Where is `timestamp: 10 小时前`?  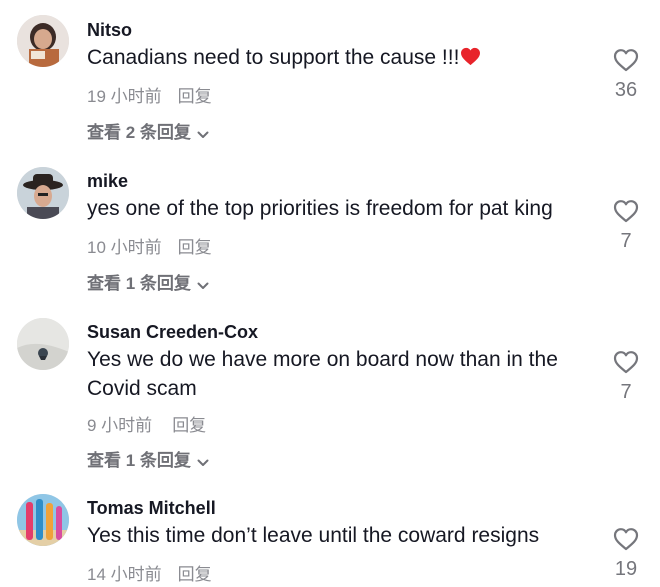
timestamp: 10 小时前 is located at coordinates (124, 247).